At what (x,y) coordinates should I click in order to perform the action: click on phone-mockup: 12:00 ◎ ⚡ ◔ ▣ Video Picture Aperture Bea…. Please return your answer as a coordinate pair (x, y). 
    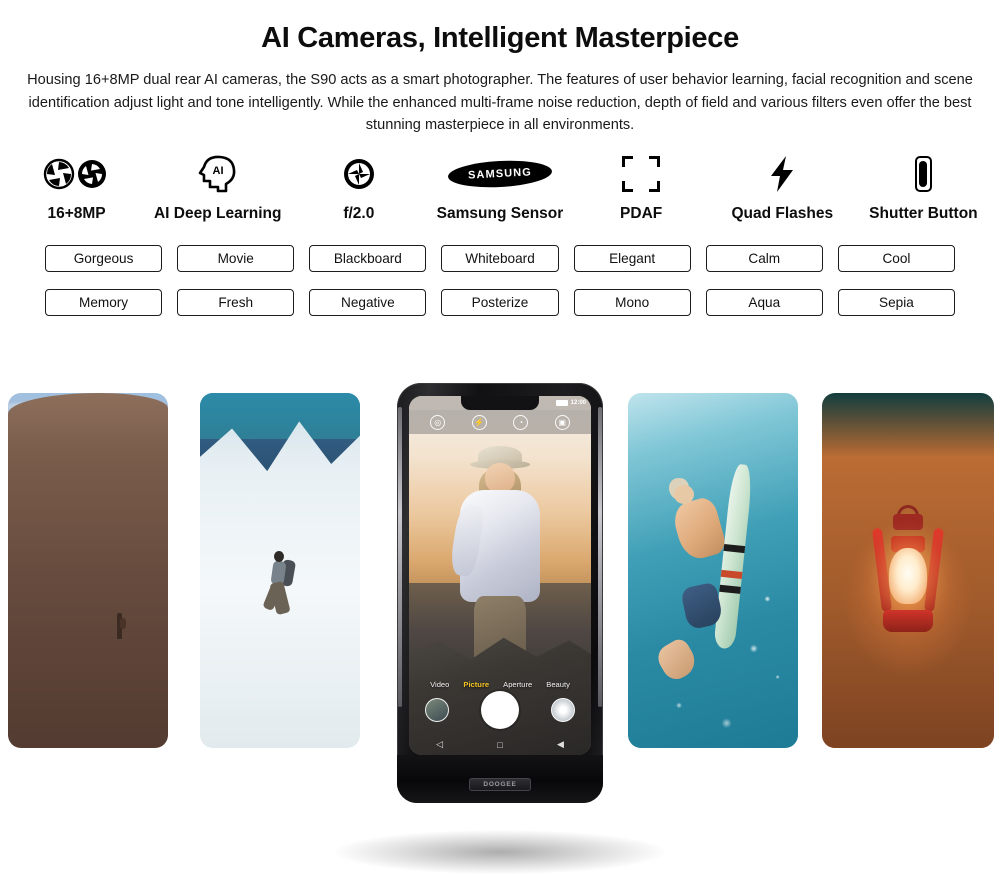
    Looking at the image, I should click on (500, 593).